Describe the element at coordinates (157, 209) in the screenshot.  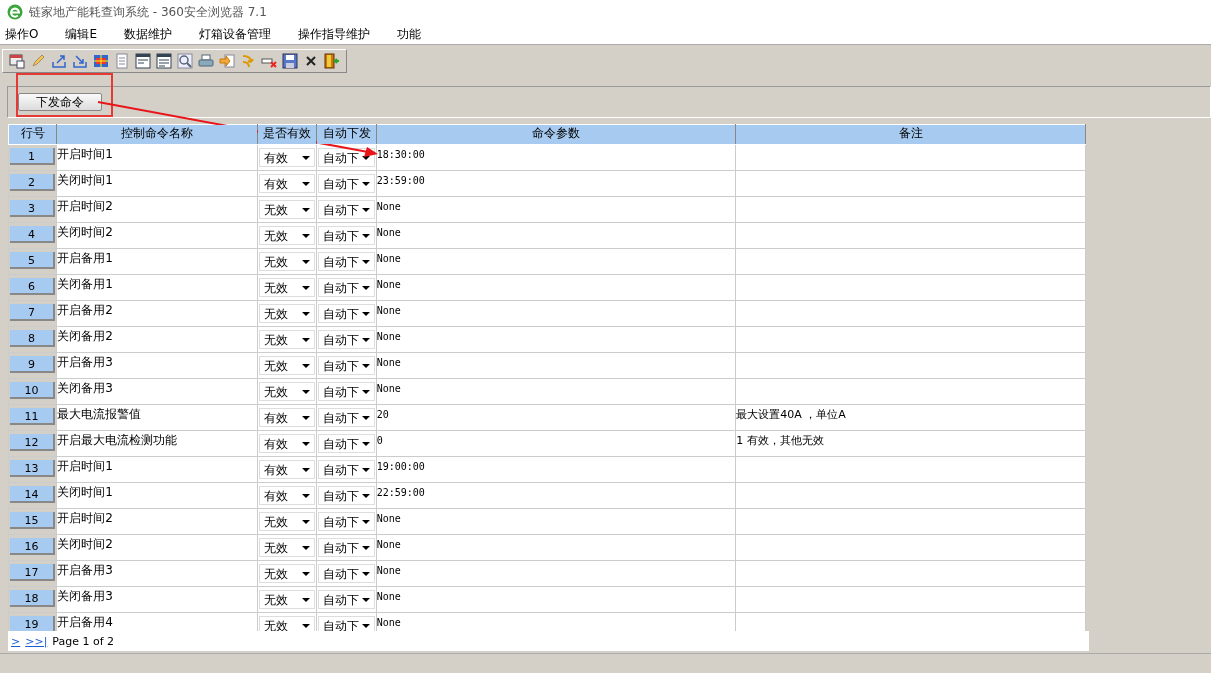
I see `table-cell: 开启时间2` at that location.